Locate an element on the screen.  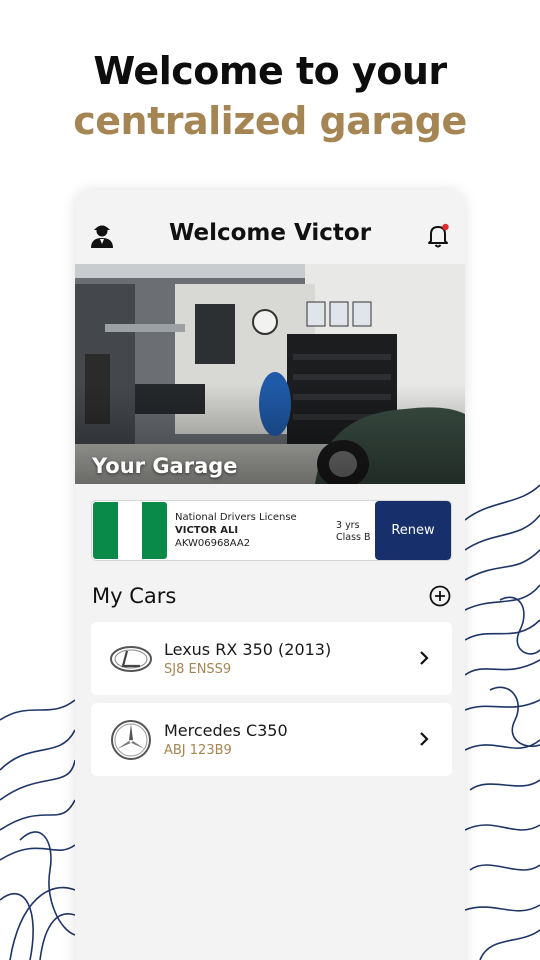
car-list-item: Mercedes C350 ABJ 123B9 is located at coordinates (271, 739).